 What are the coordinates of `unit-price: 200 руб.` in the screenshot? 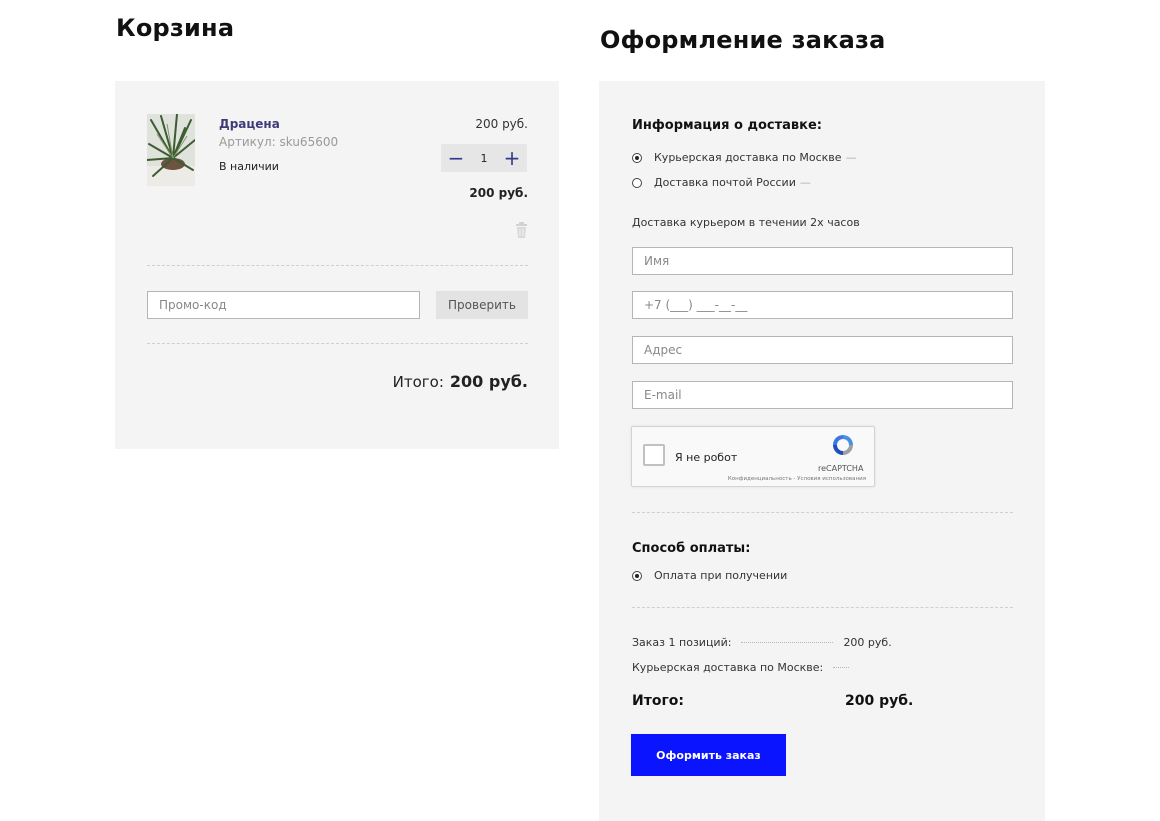 It's located at (501, 124).